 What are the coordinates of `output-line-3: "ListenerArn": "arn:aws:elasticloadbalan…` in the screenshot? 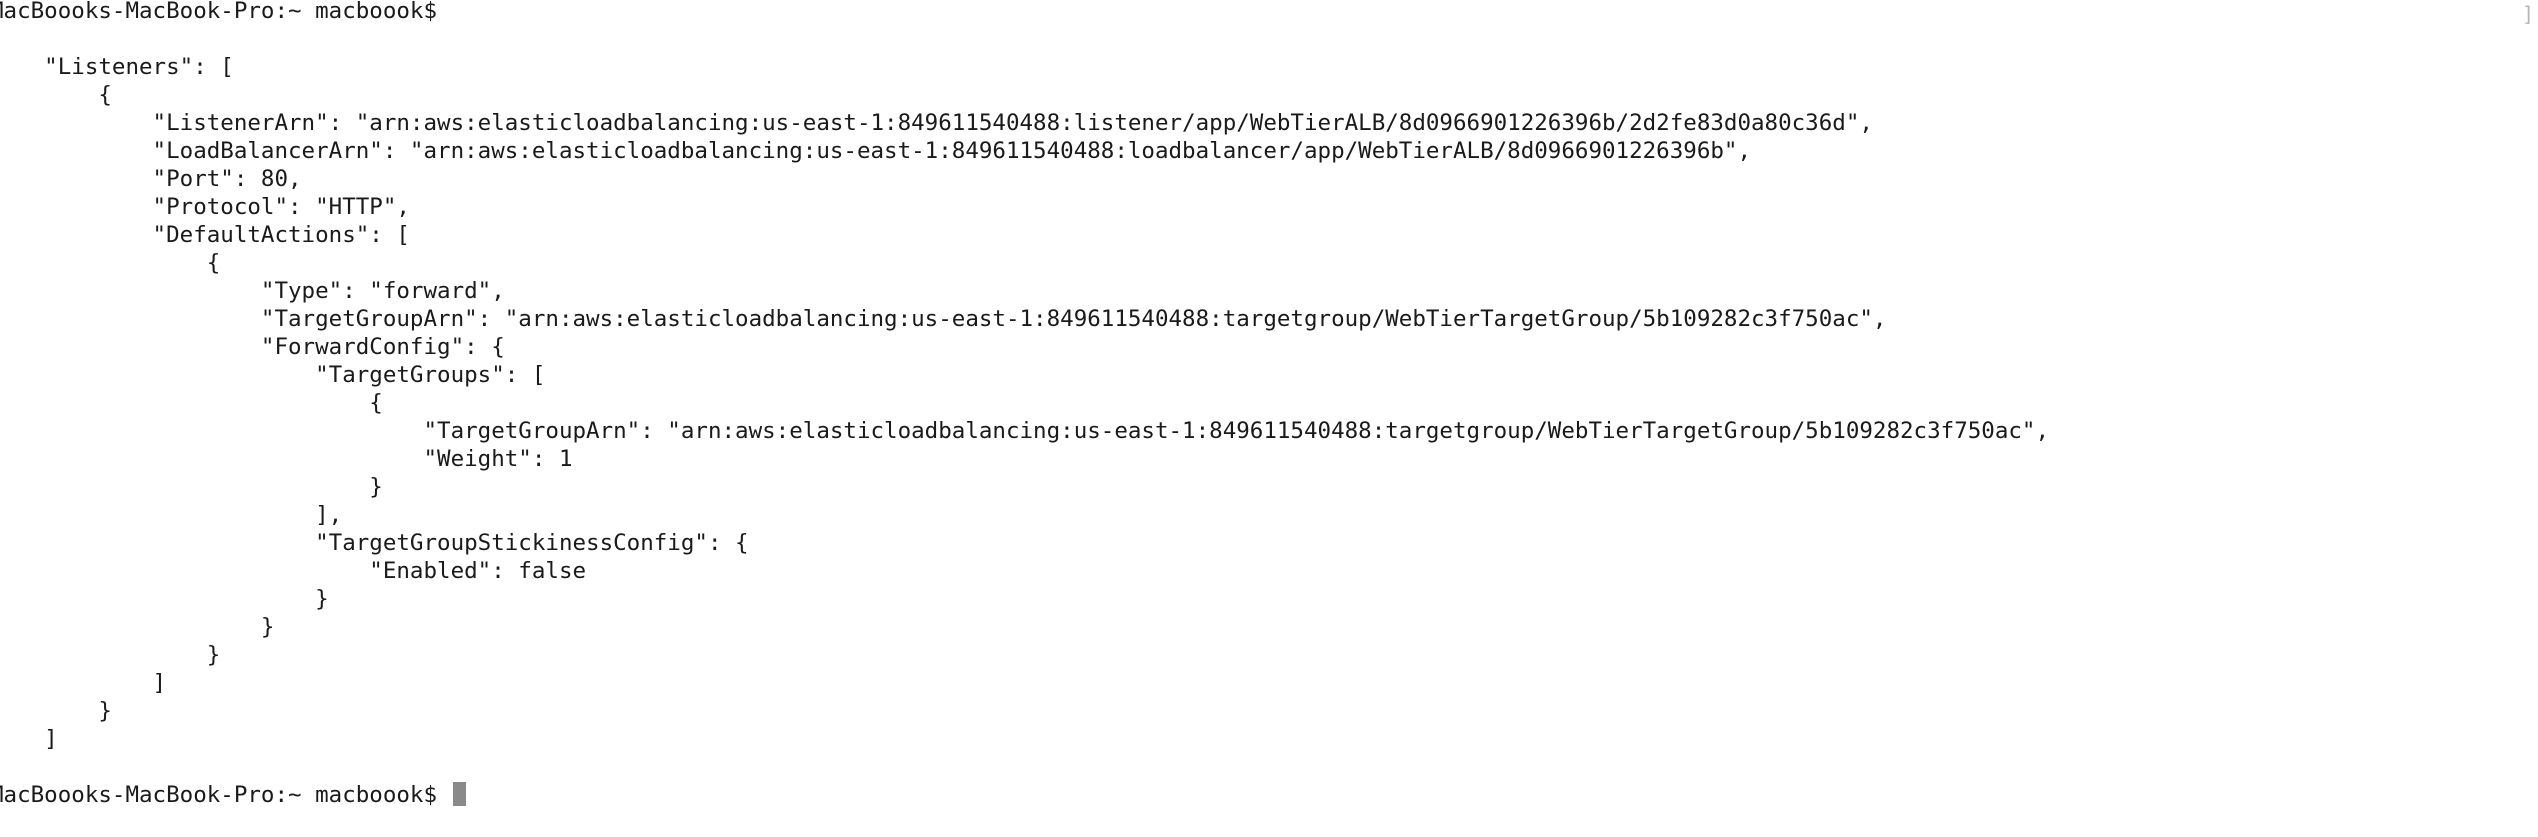 It's located at (936, 123).